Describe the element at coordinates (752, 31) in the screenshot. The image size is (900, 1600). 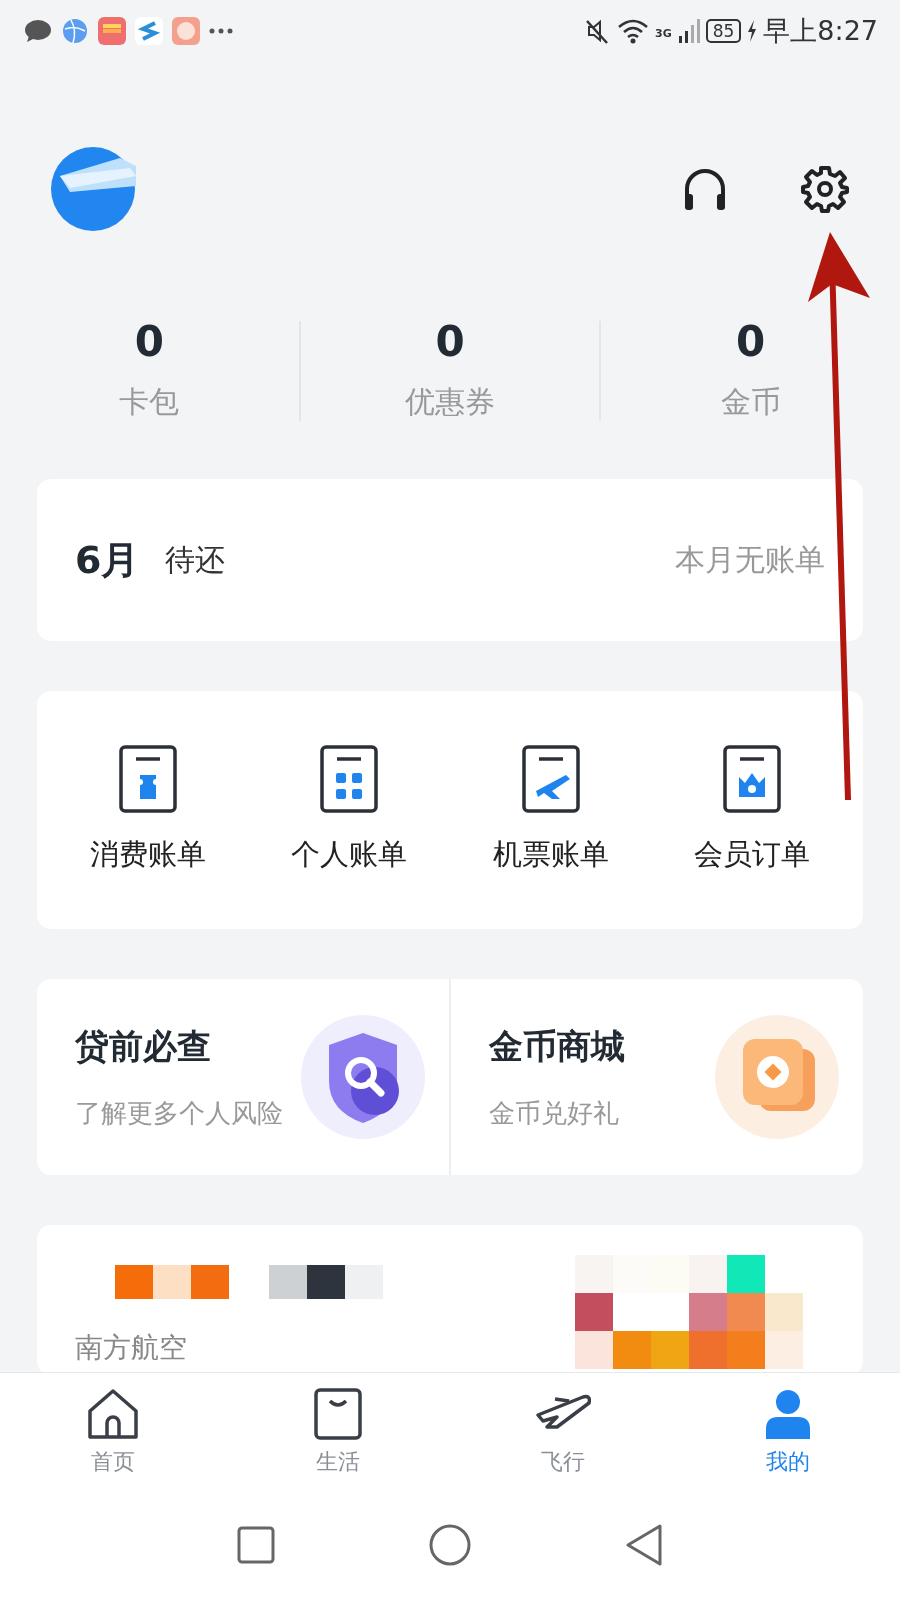
I see `charging-icon` at that location.